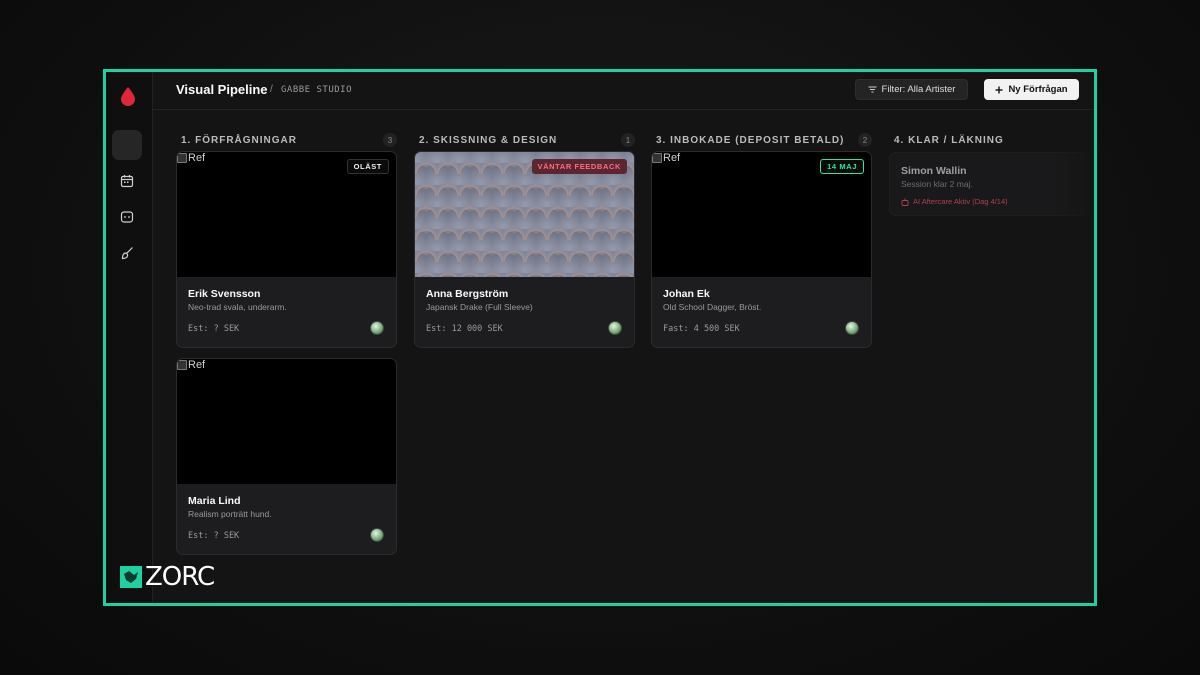 Image resolution: width=1200 pixels, height=675 pixels. I want to click on aftercare-label: AI Aftercare Aktiv (Dag 4/14), so click(960, 201).